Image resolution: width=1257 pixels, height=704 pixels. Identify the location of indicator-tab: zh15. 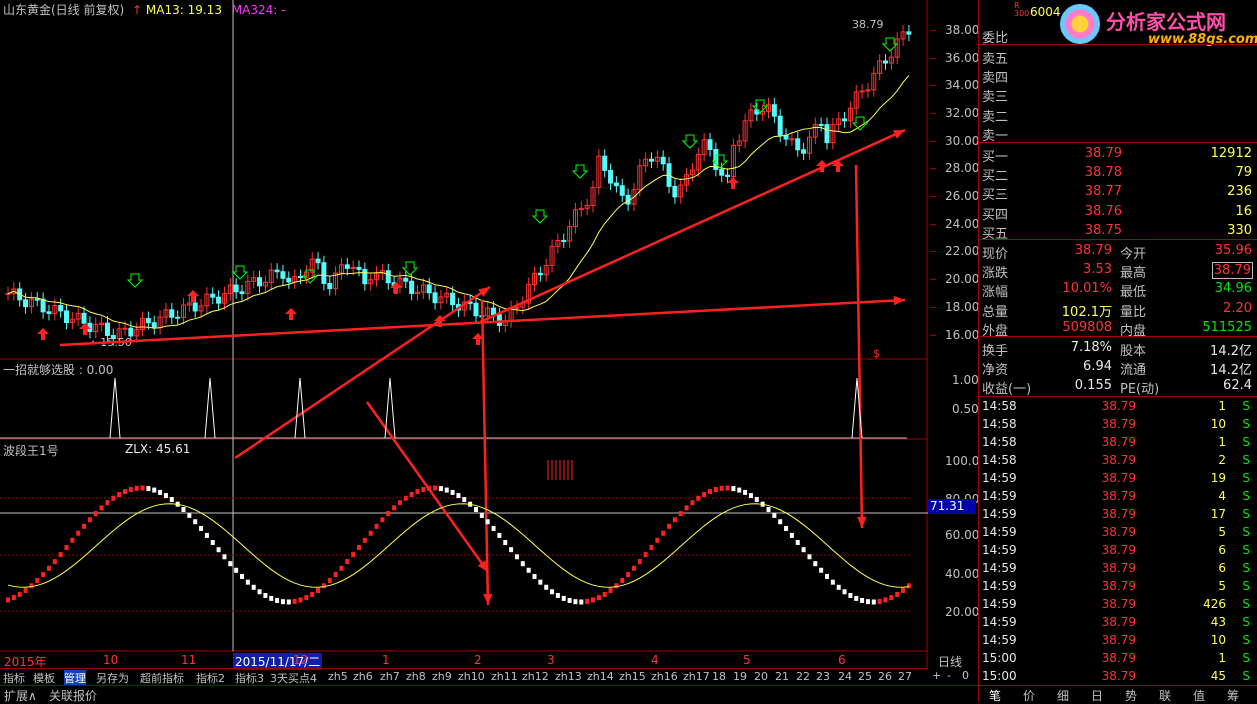
(632, 678).